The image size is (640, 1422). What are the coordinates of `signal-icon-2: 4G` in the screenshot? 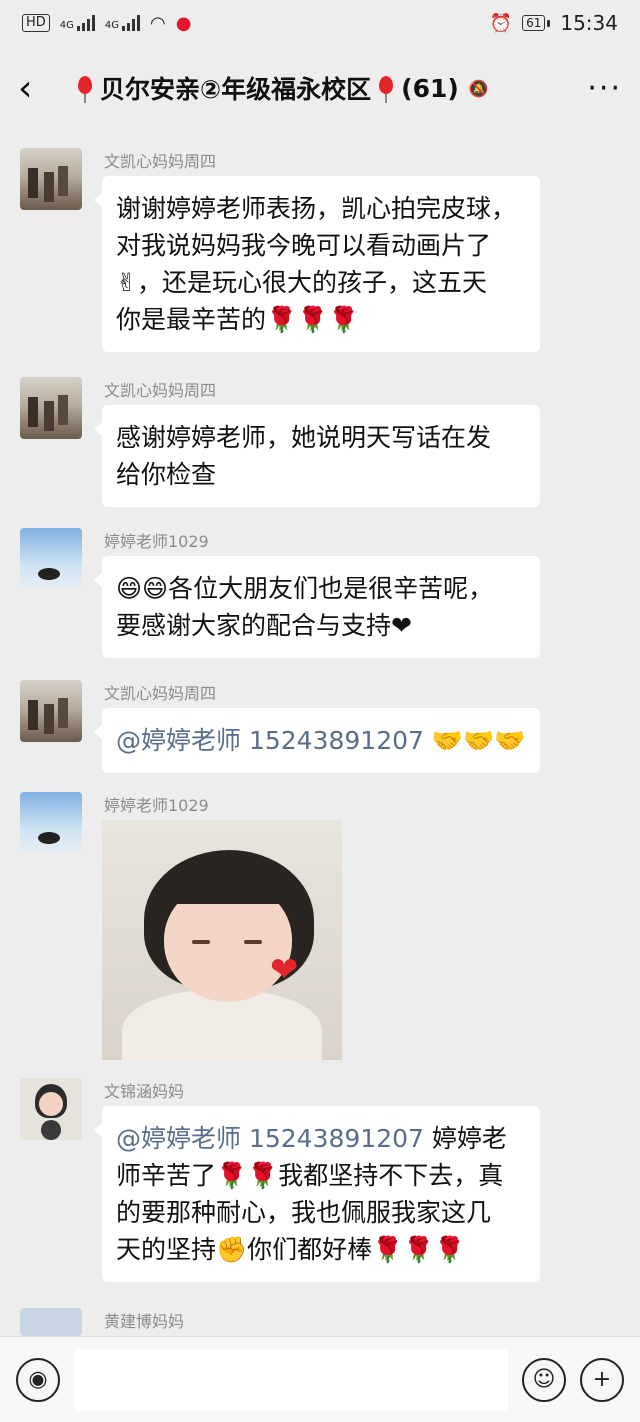 It's located at (122, 23).